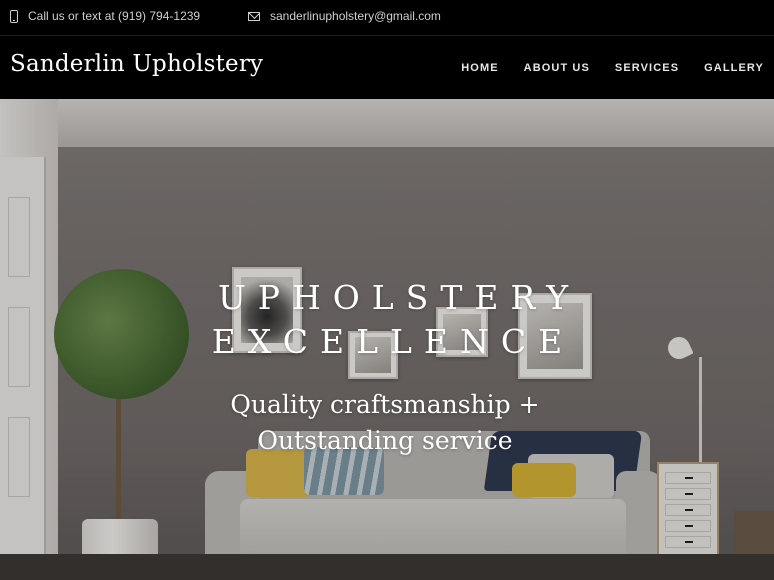 The height and width of the screenshot is (580, 774). I want to click on email-contact: sanderlinupholstery@gmail.com, so click(344, 16).